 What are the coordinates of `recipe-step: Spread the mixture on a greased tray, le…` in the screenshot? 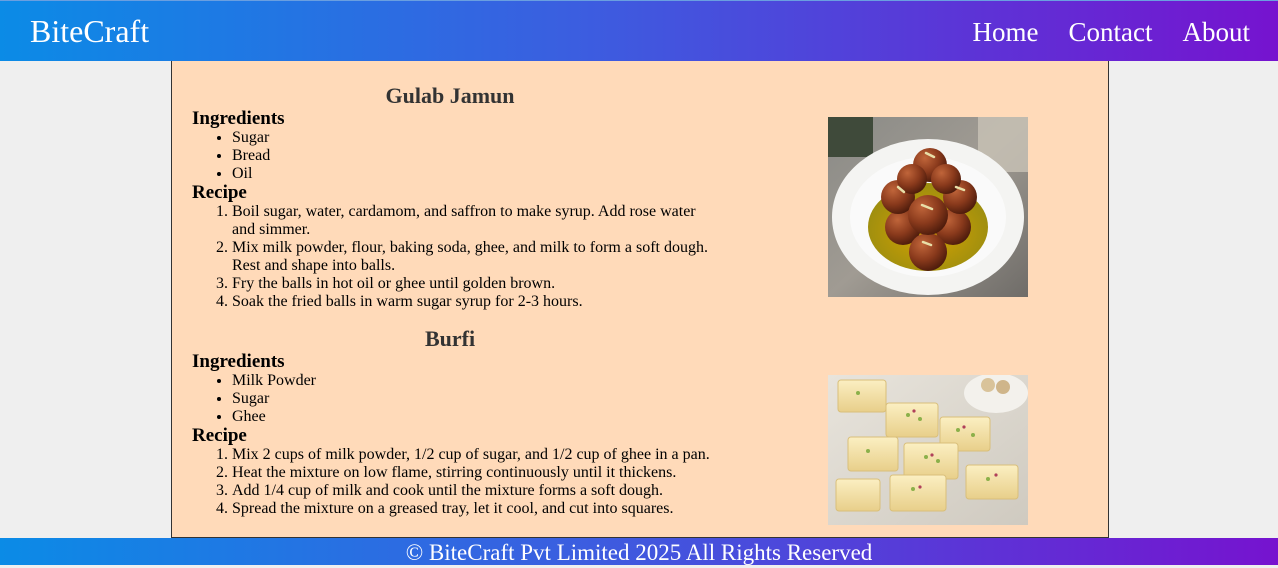 It's located at (512, 509).